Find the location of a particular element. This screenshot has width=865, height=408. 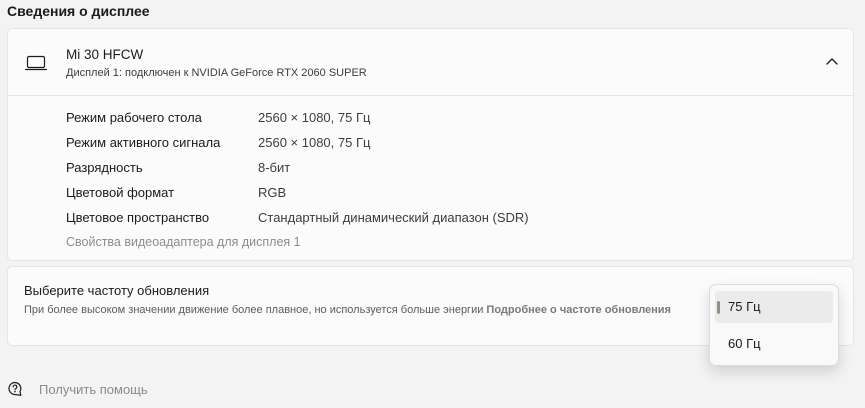

refresh-rate-title: Выберите частоту обновления is located at coordinates (117, 290).